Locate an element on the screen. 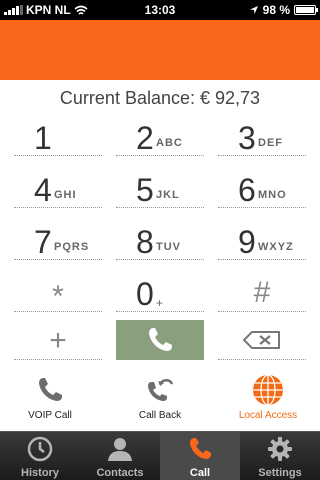 The image size is (320, 480). key-symbol: + is located at coordinates (58, 340).